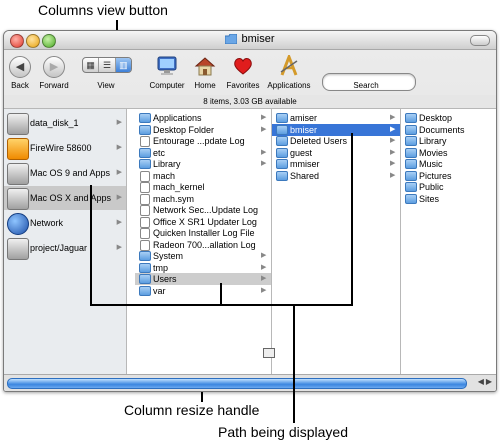 This screenshot has height=442, width=500. Describe the element at coordinates (203, 291) in the screenshot. I see `list-item: var ▶` at that location.